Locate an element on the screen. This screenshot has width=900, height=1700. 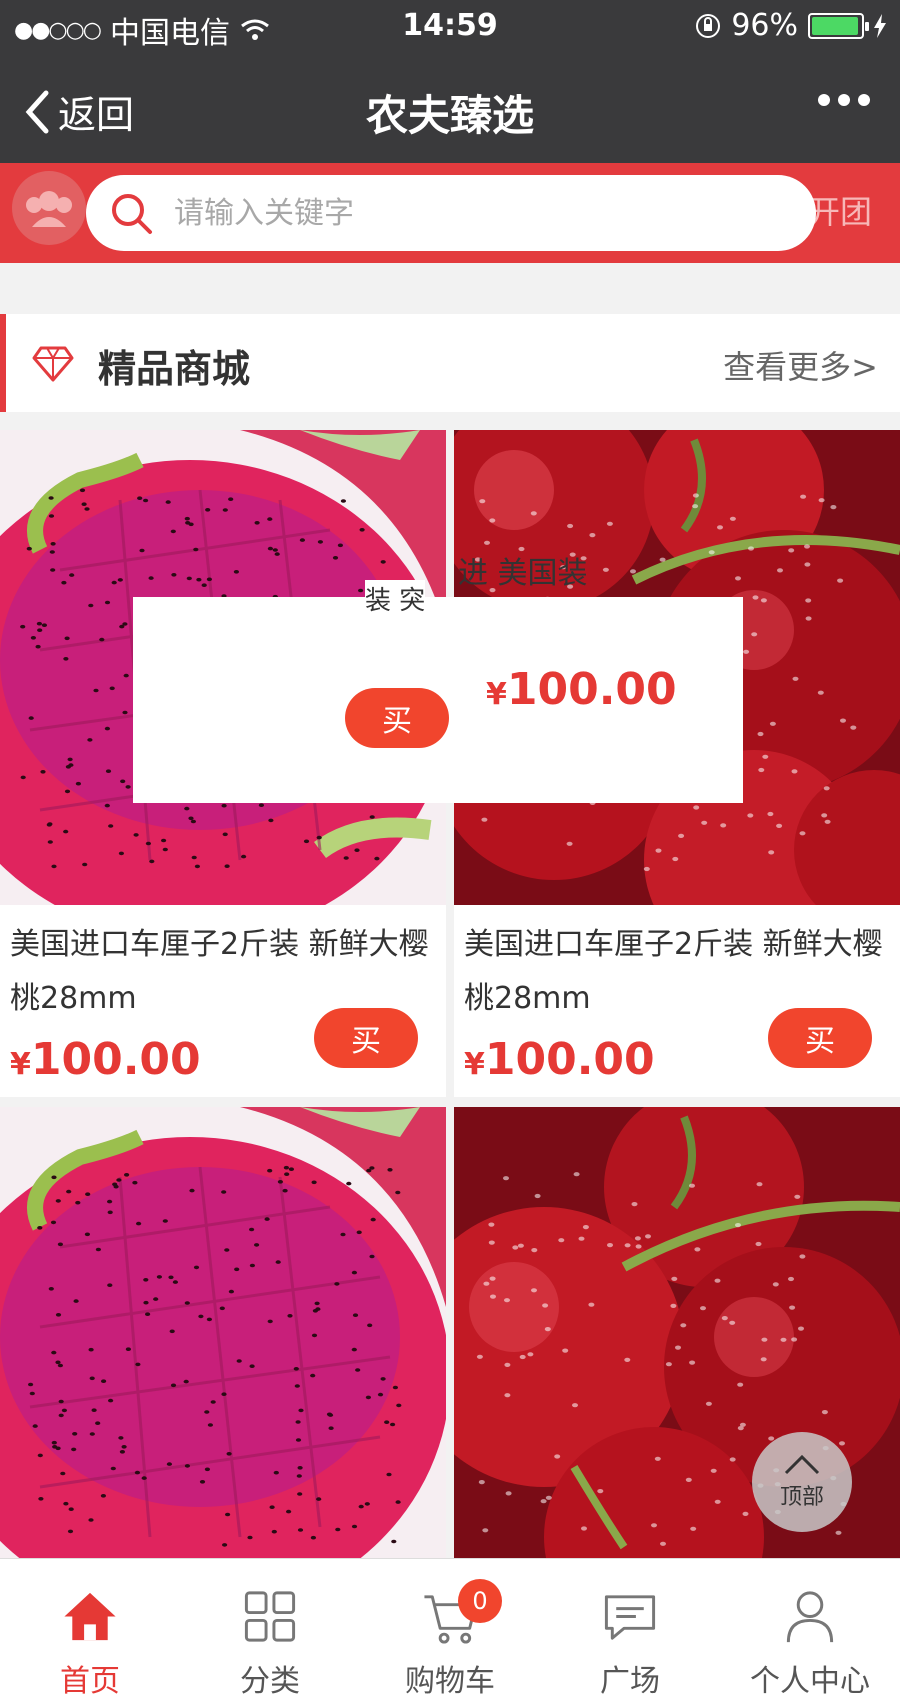
product-card is located at coordinates (223, 1332).